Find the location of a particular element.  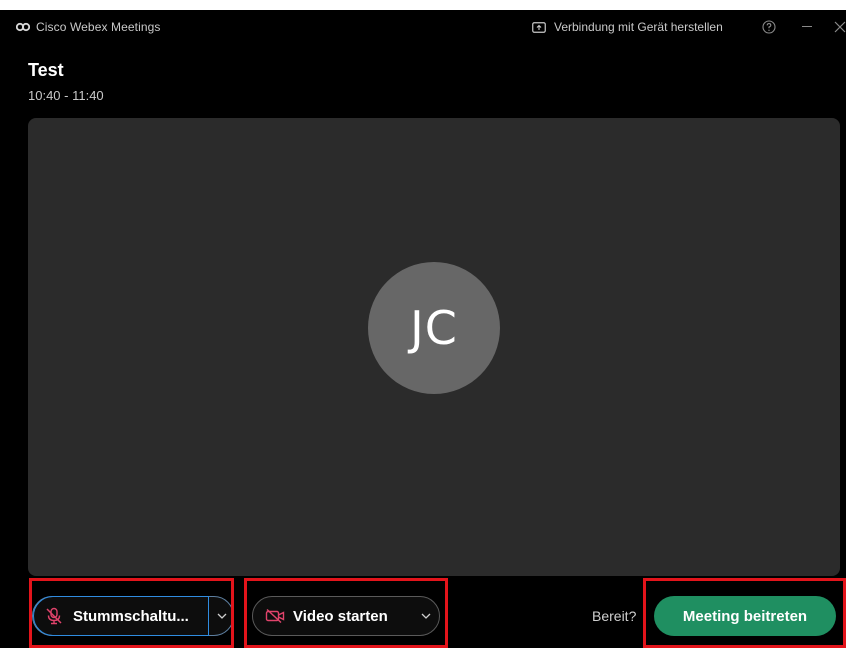

webex-logo-icon is located at coordinates (23, 27).